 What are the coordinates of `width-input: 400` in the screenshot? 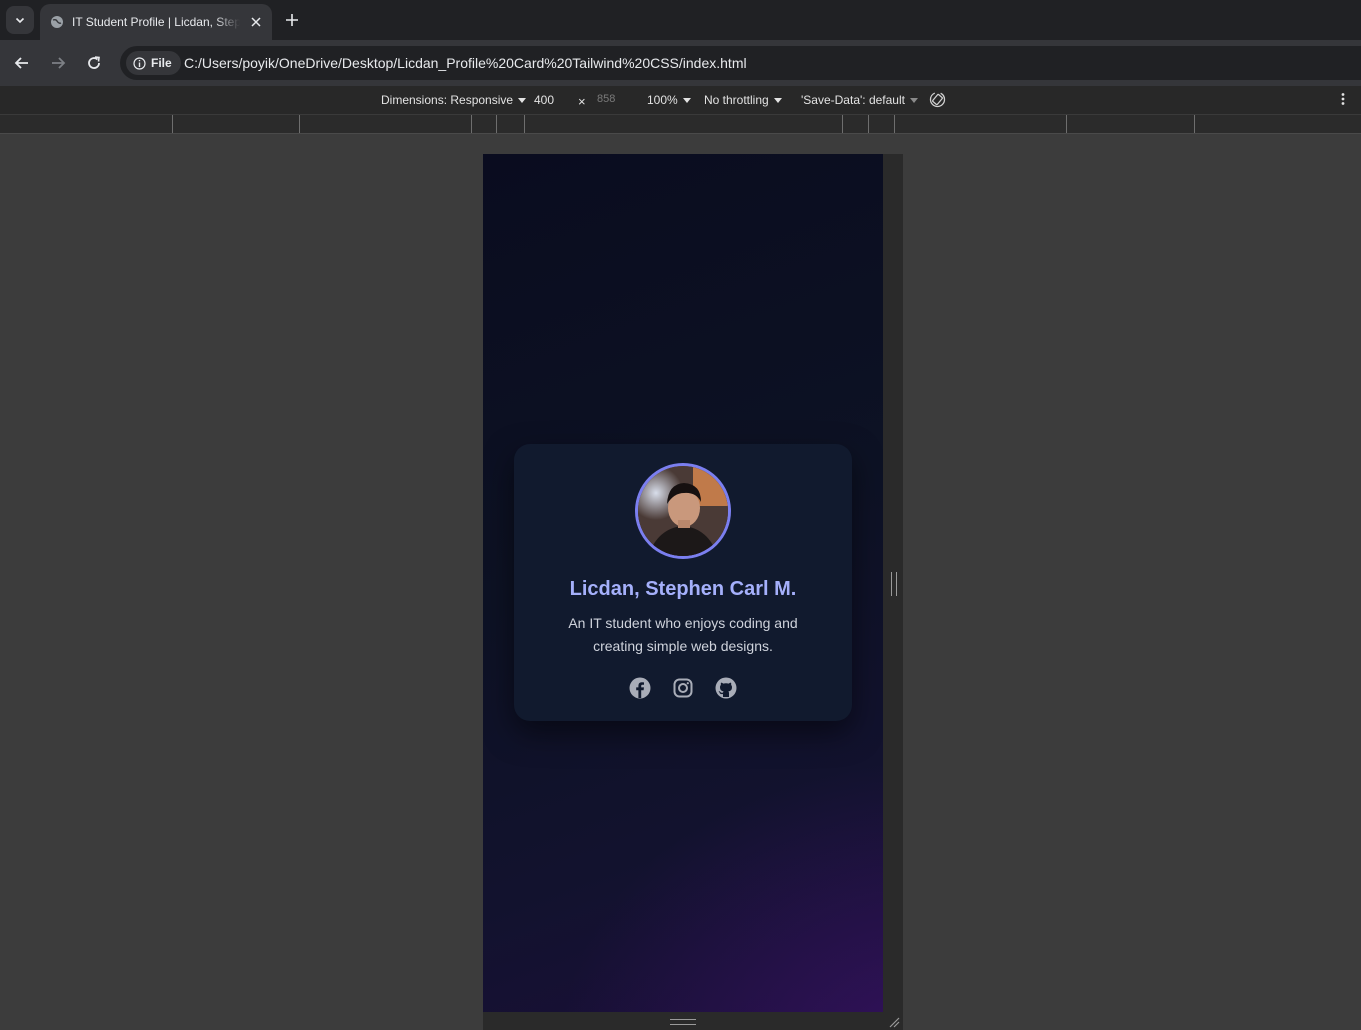 It's located at (544, 100).